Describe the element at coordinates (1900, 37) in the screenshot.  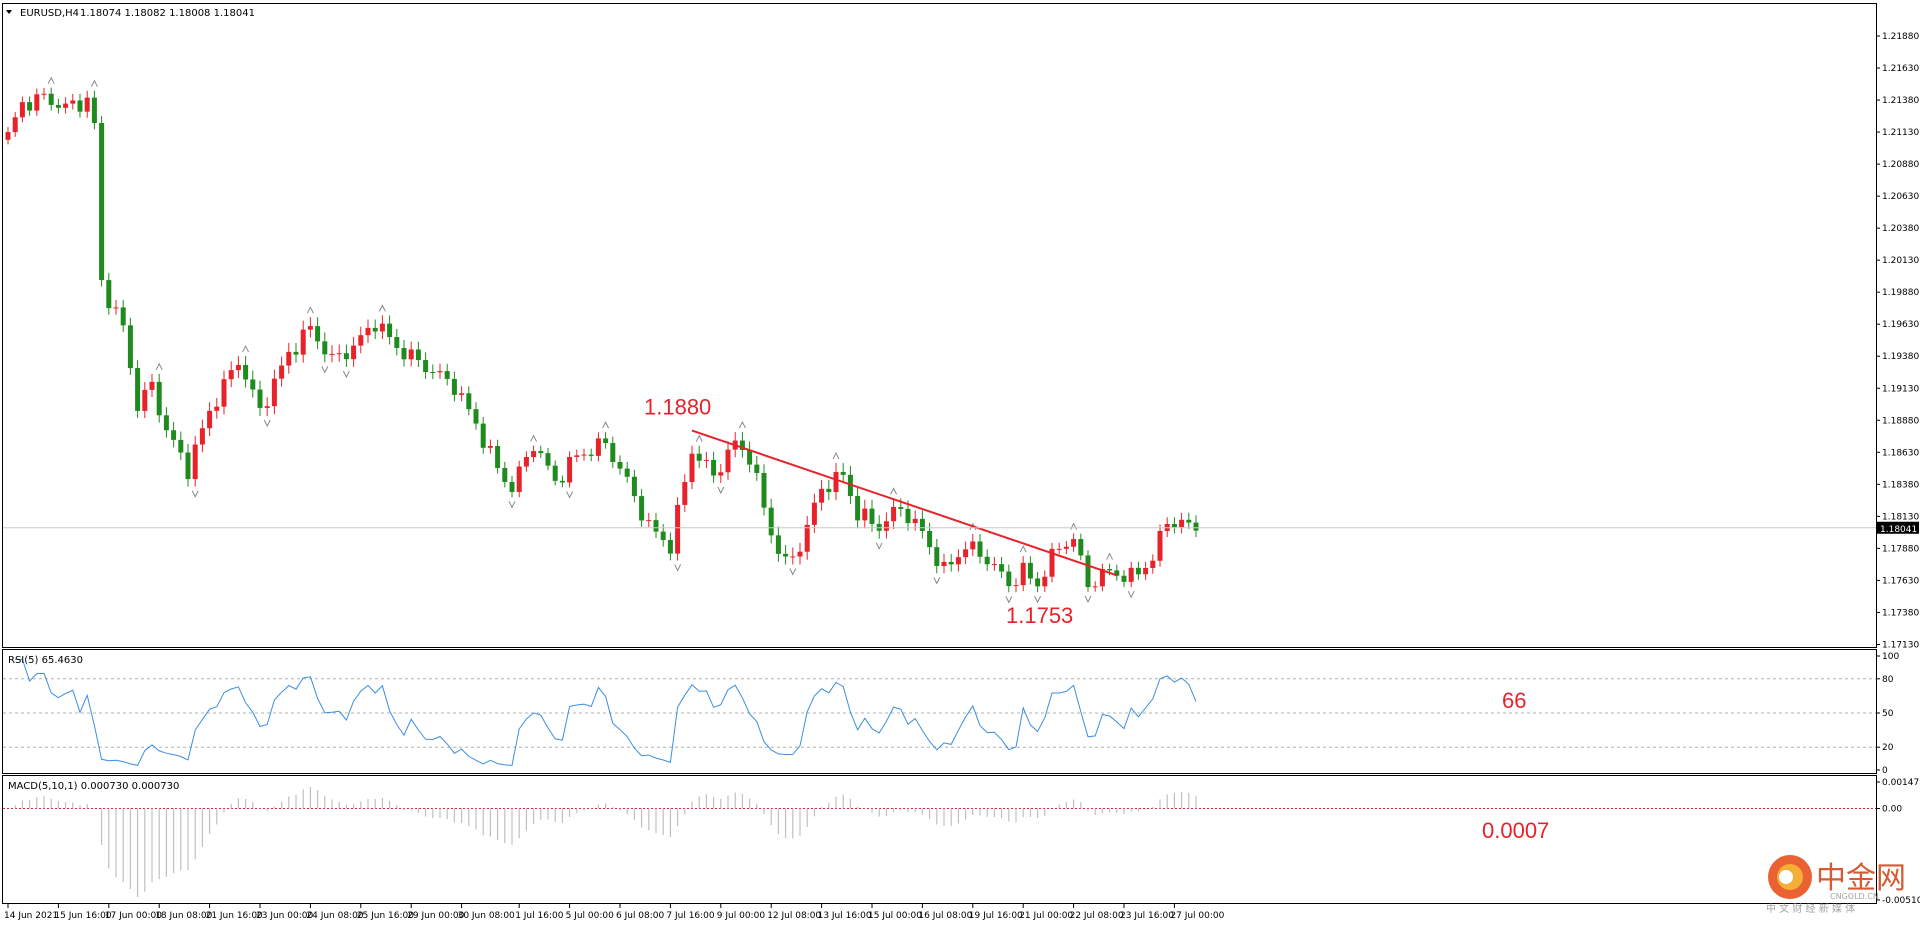
I see `price-tick-label: 1.21880` at that location.